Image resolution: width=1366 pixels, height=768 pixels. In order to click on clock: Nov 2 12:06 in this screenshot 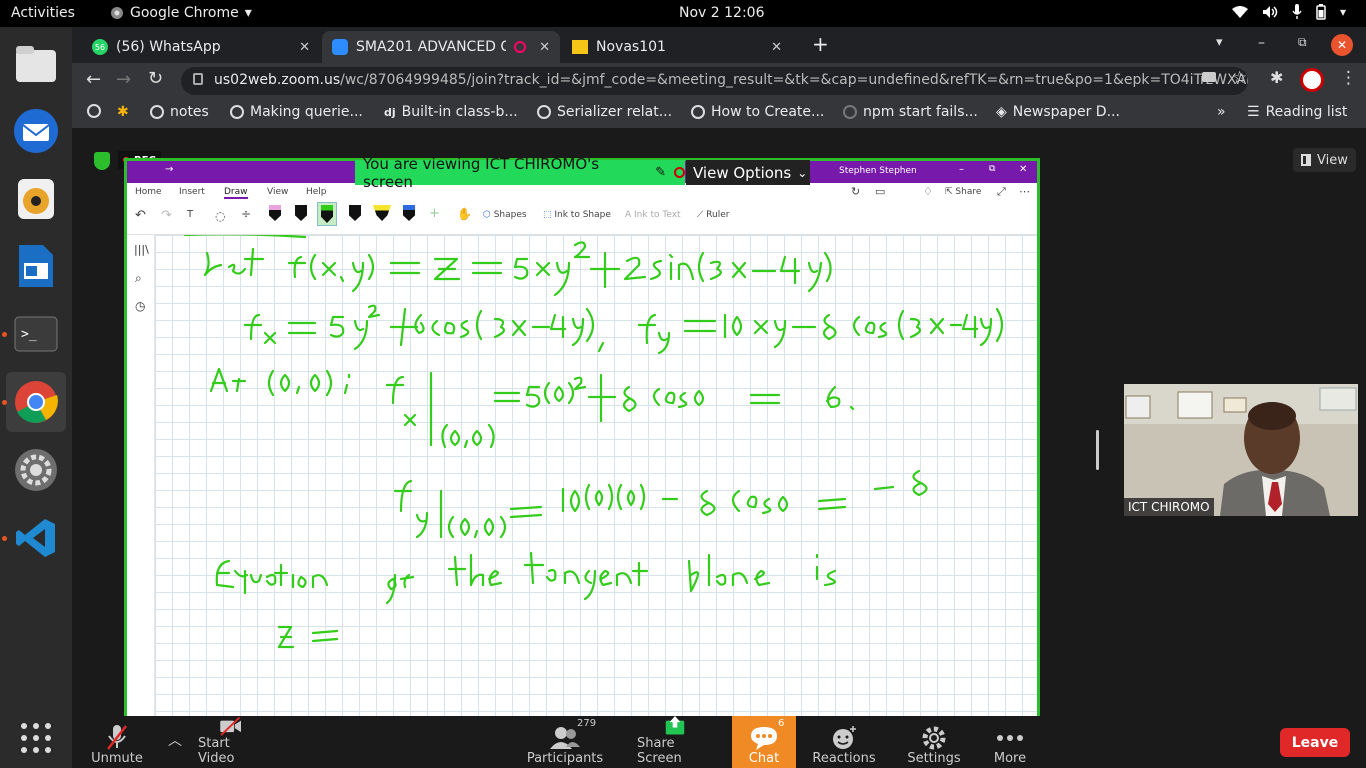, I will do `click(721, 13)`.